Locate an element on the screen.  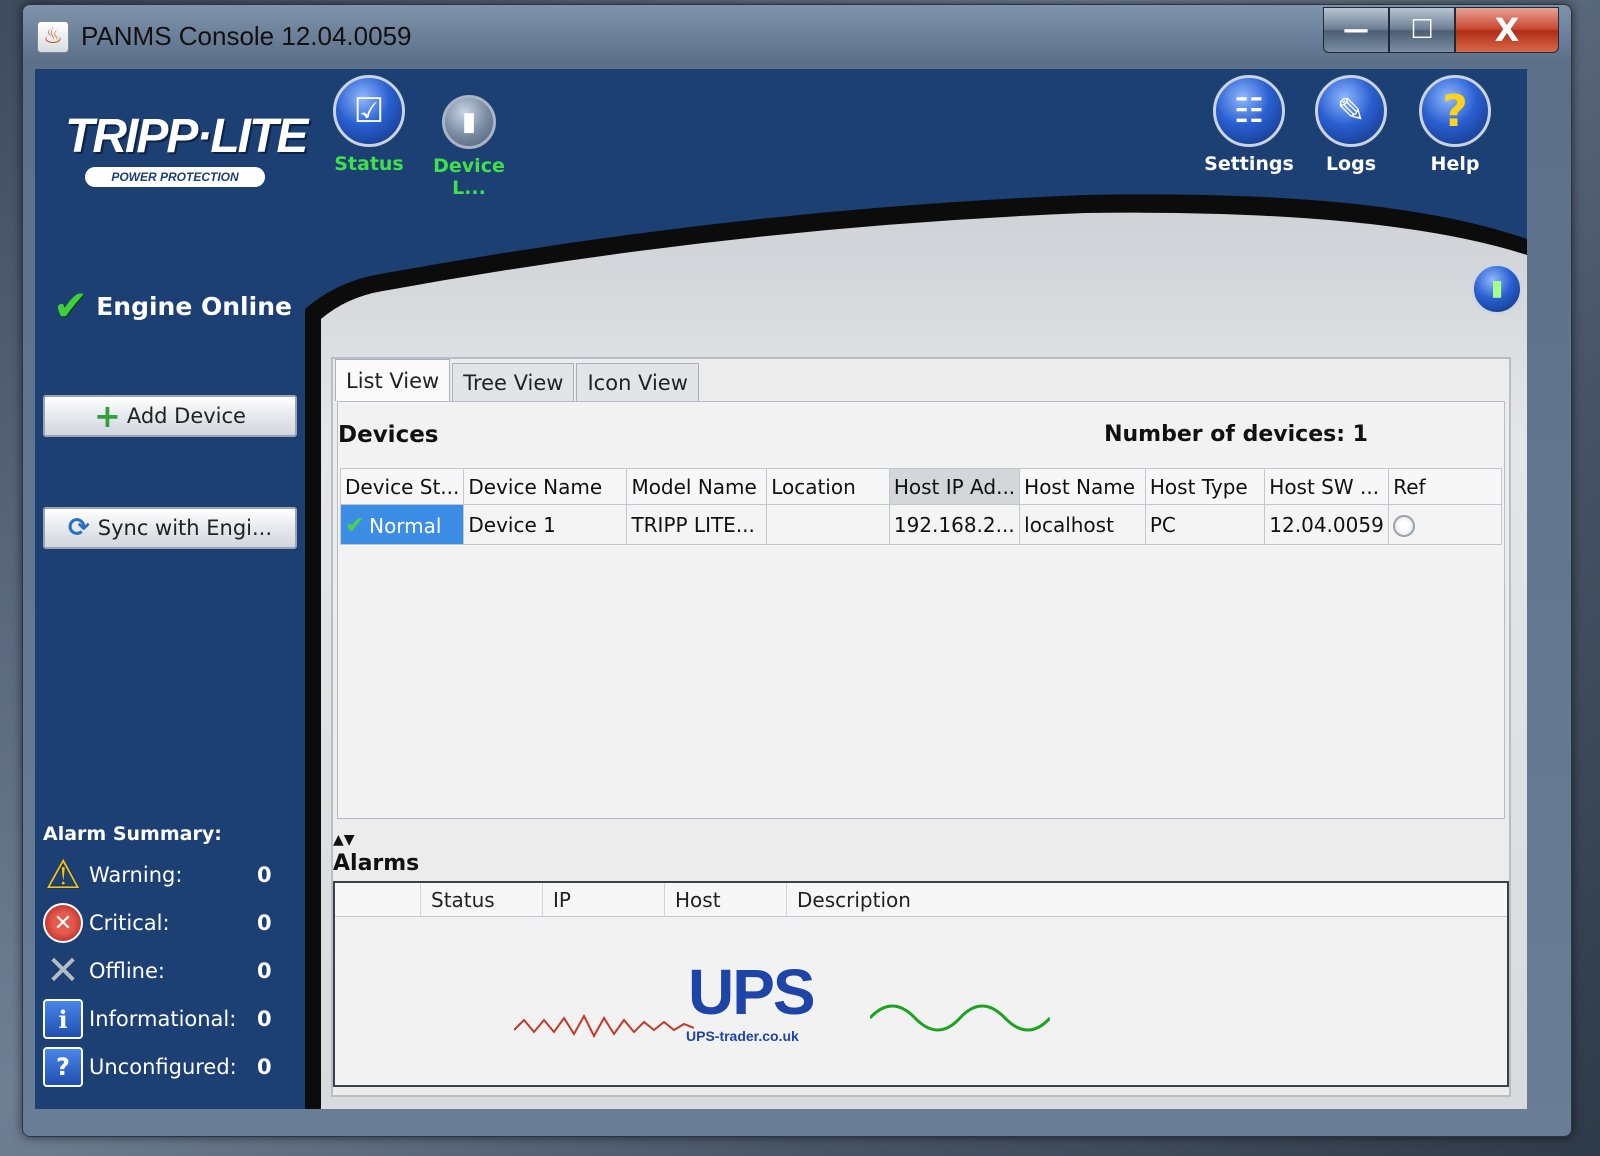
host-name-cell: localhost is located at coordinates (1082, 524).